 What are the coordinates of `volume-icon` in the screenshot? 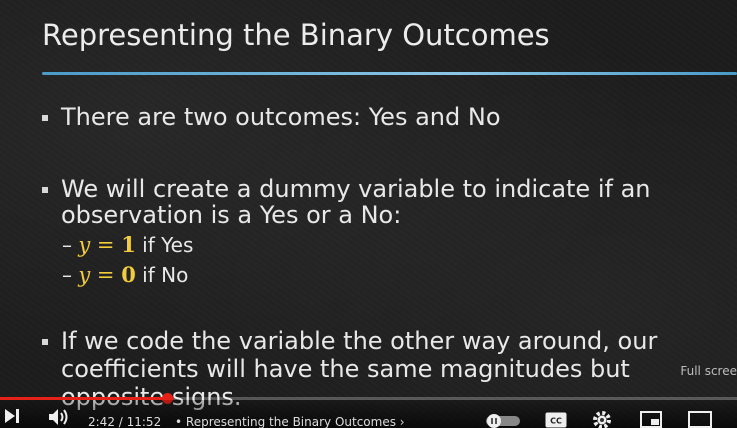 It's located at (59, 418).